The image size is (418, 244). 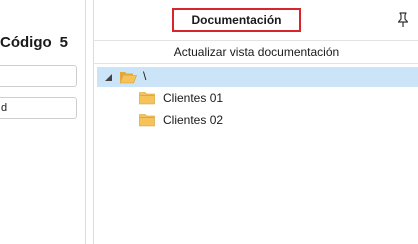 What do you see at coordinates (63, 42) in the screenshot?
I see `code-heading-count: 5` at bounding box center [63, 42].